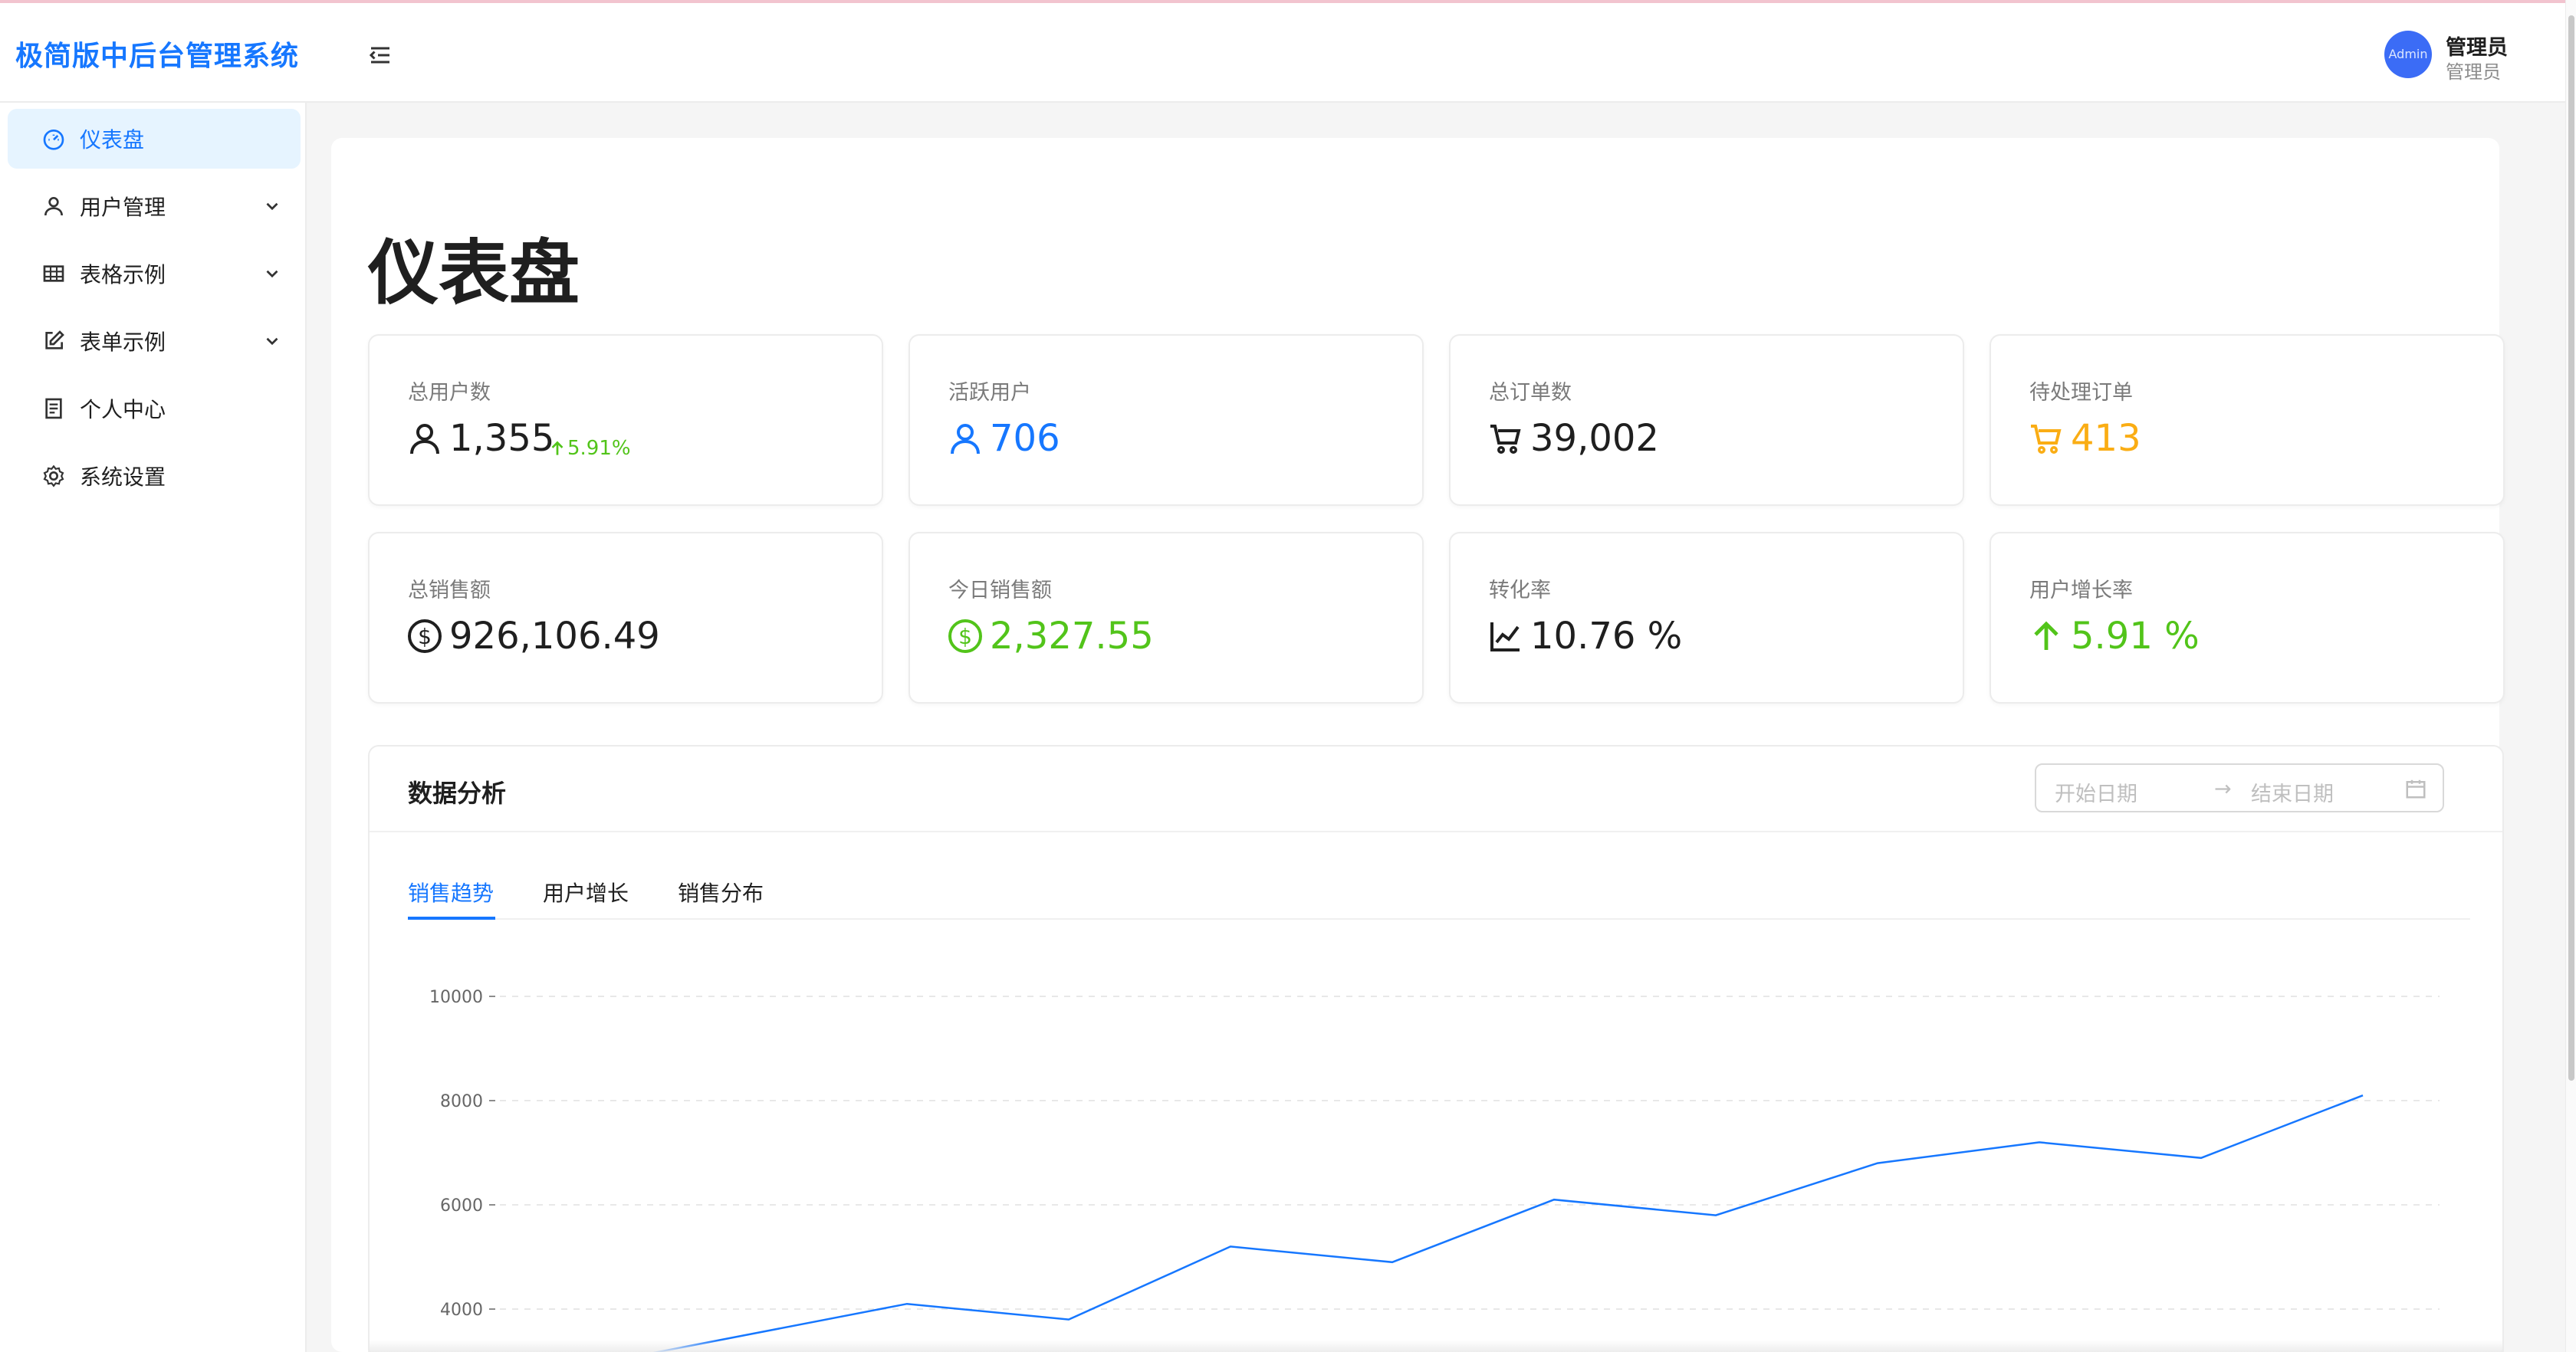 The height and width of the screenshot is (1352, 2576). I want to click on stat-title: 总销售额, so click(450, 590).